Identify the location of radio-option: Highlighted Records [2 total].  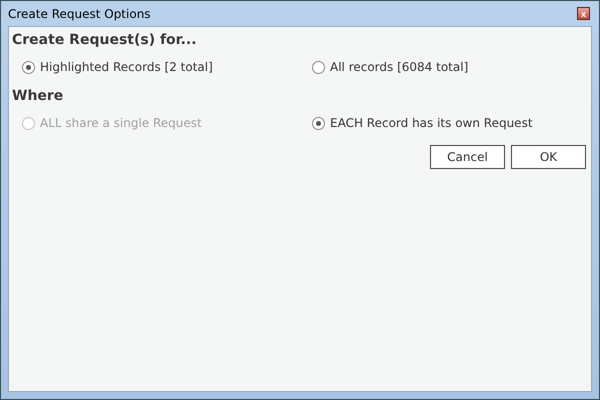
(167, 67).